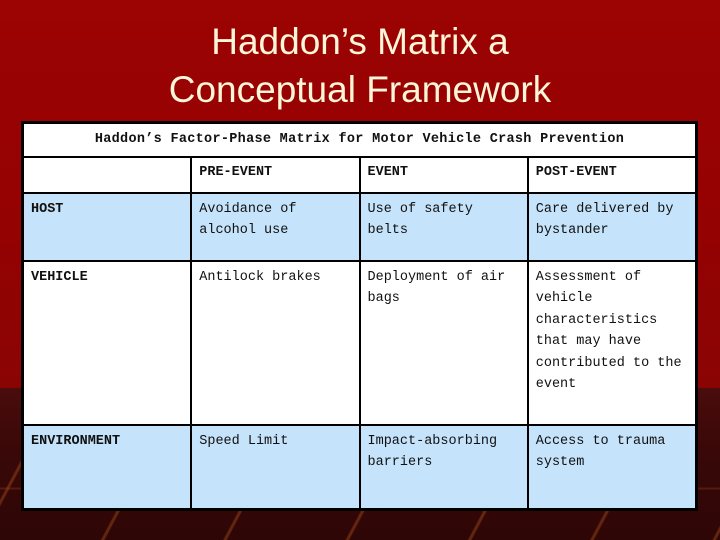 The width and height of the screenshot is (720, 540). Describe the element at coordinates (612, 466) in the screenshot. I see `cell-environment-post-event: Access to trauma system` at that location.